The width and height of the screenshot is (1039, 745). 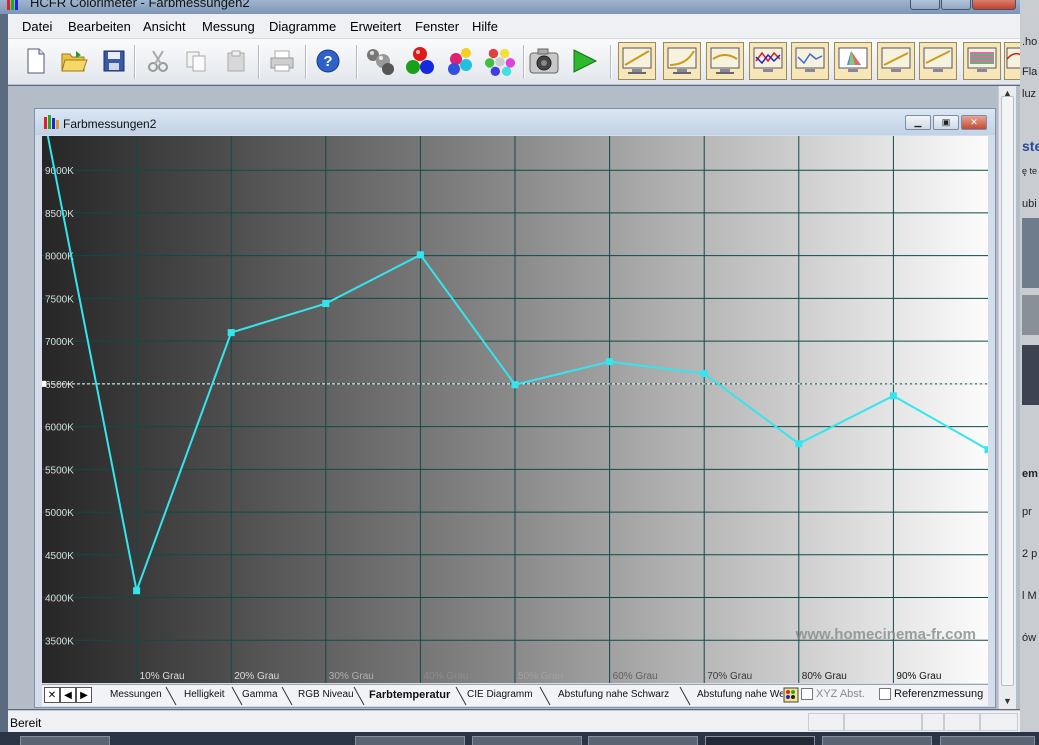 What do you see at coordinates (51, 122) in the screenshot?
I see `chart-window-icon` at bounding box center [51, 122].